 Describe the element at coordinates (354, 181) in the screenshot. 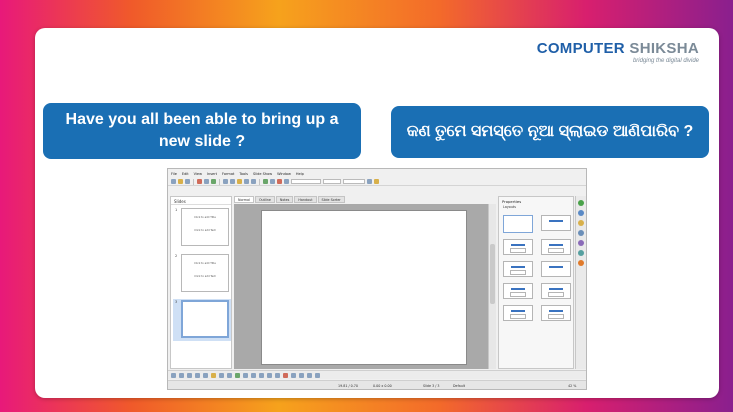

I see `area-color-select` at that location.